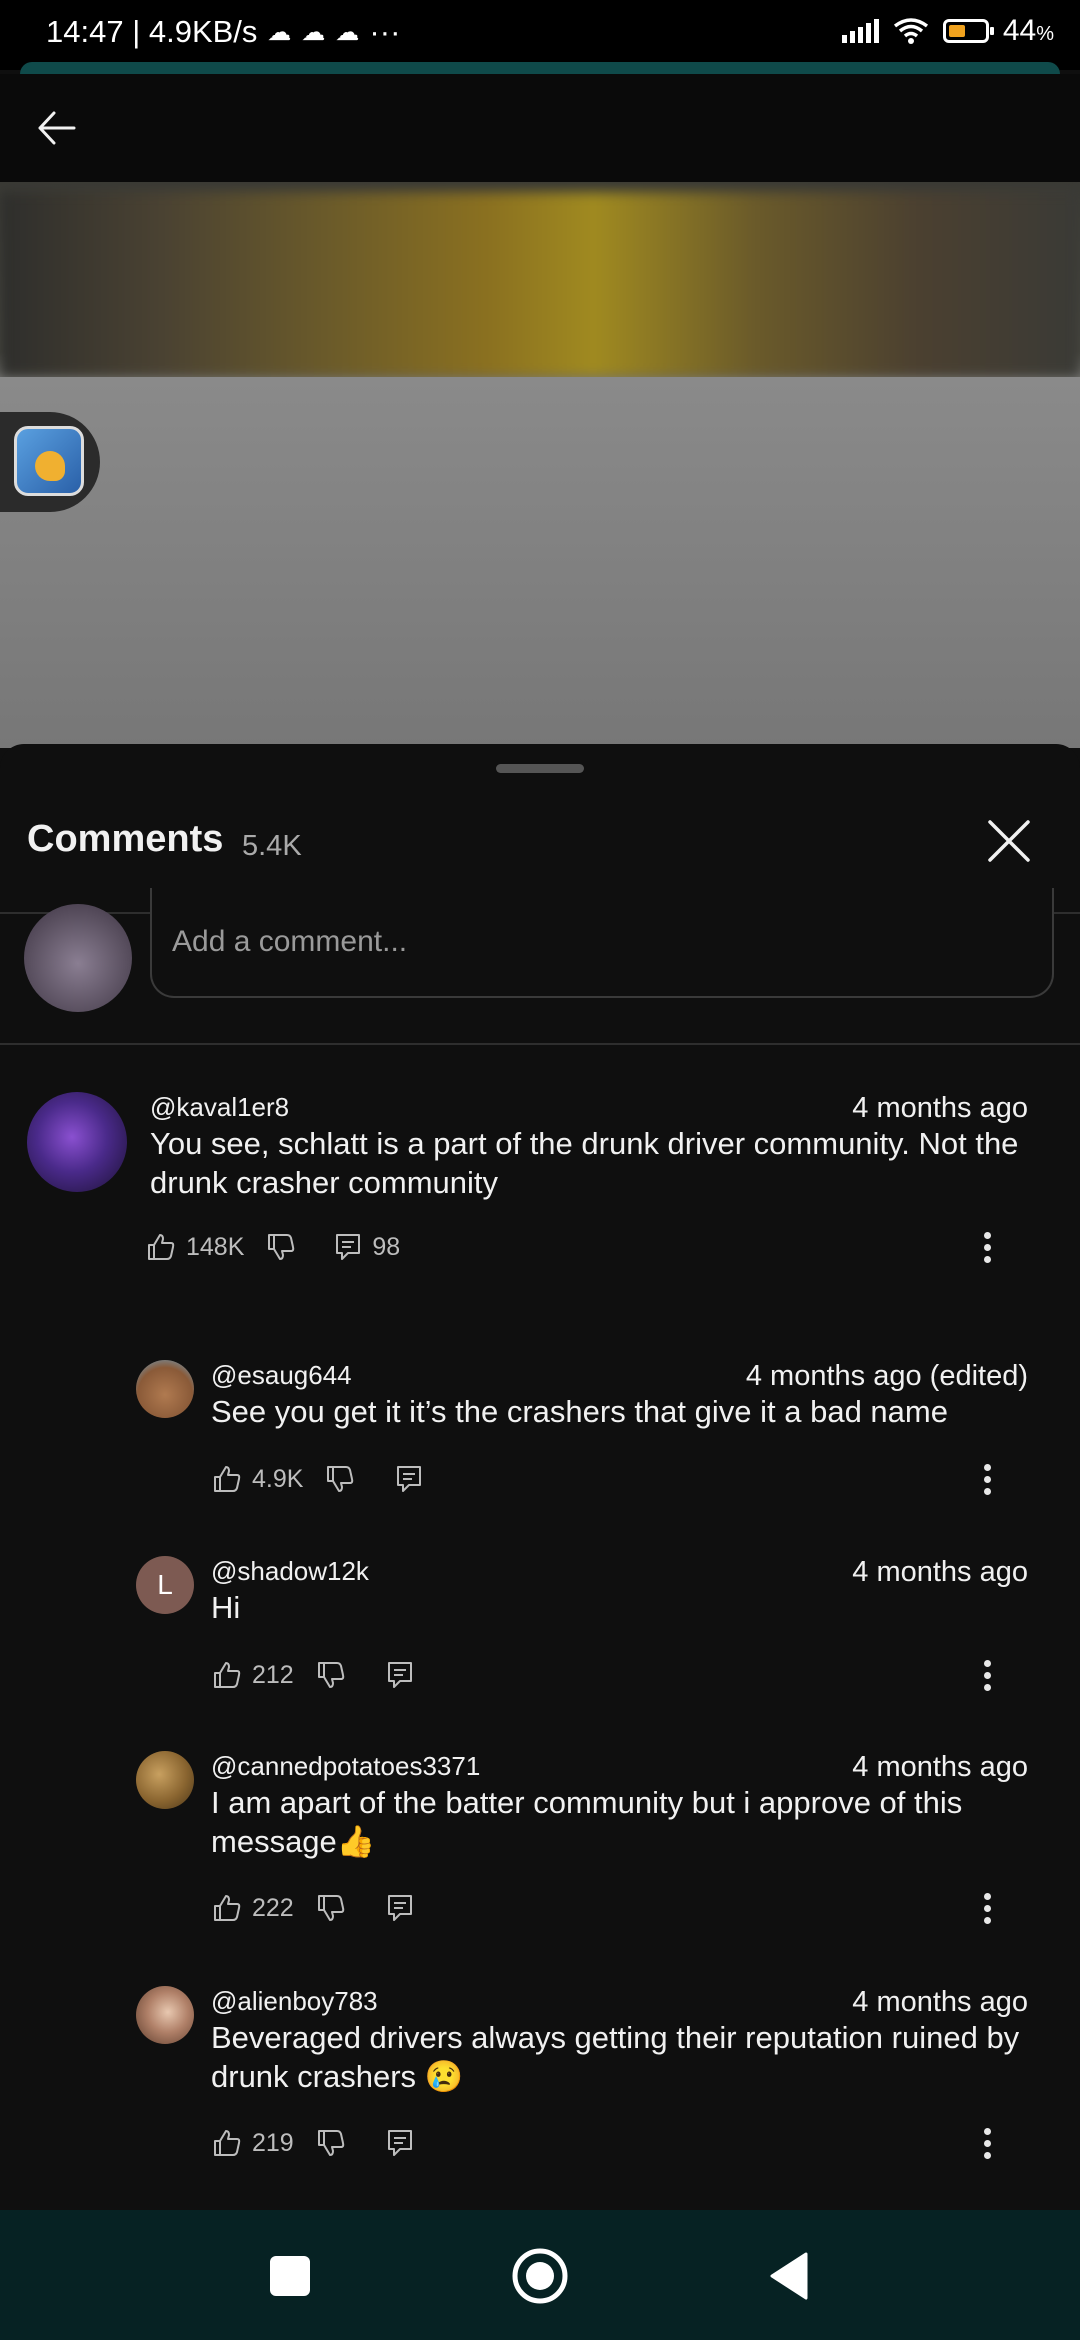 The width and height of the screenshot is (1080, 2340). Describe the element at coordinates (367, 1247) in the screenshot. I see `reply-button: 98` at that location.